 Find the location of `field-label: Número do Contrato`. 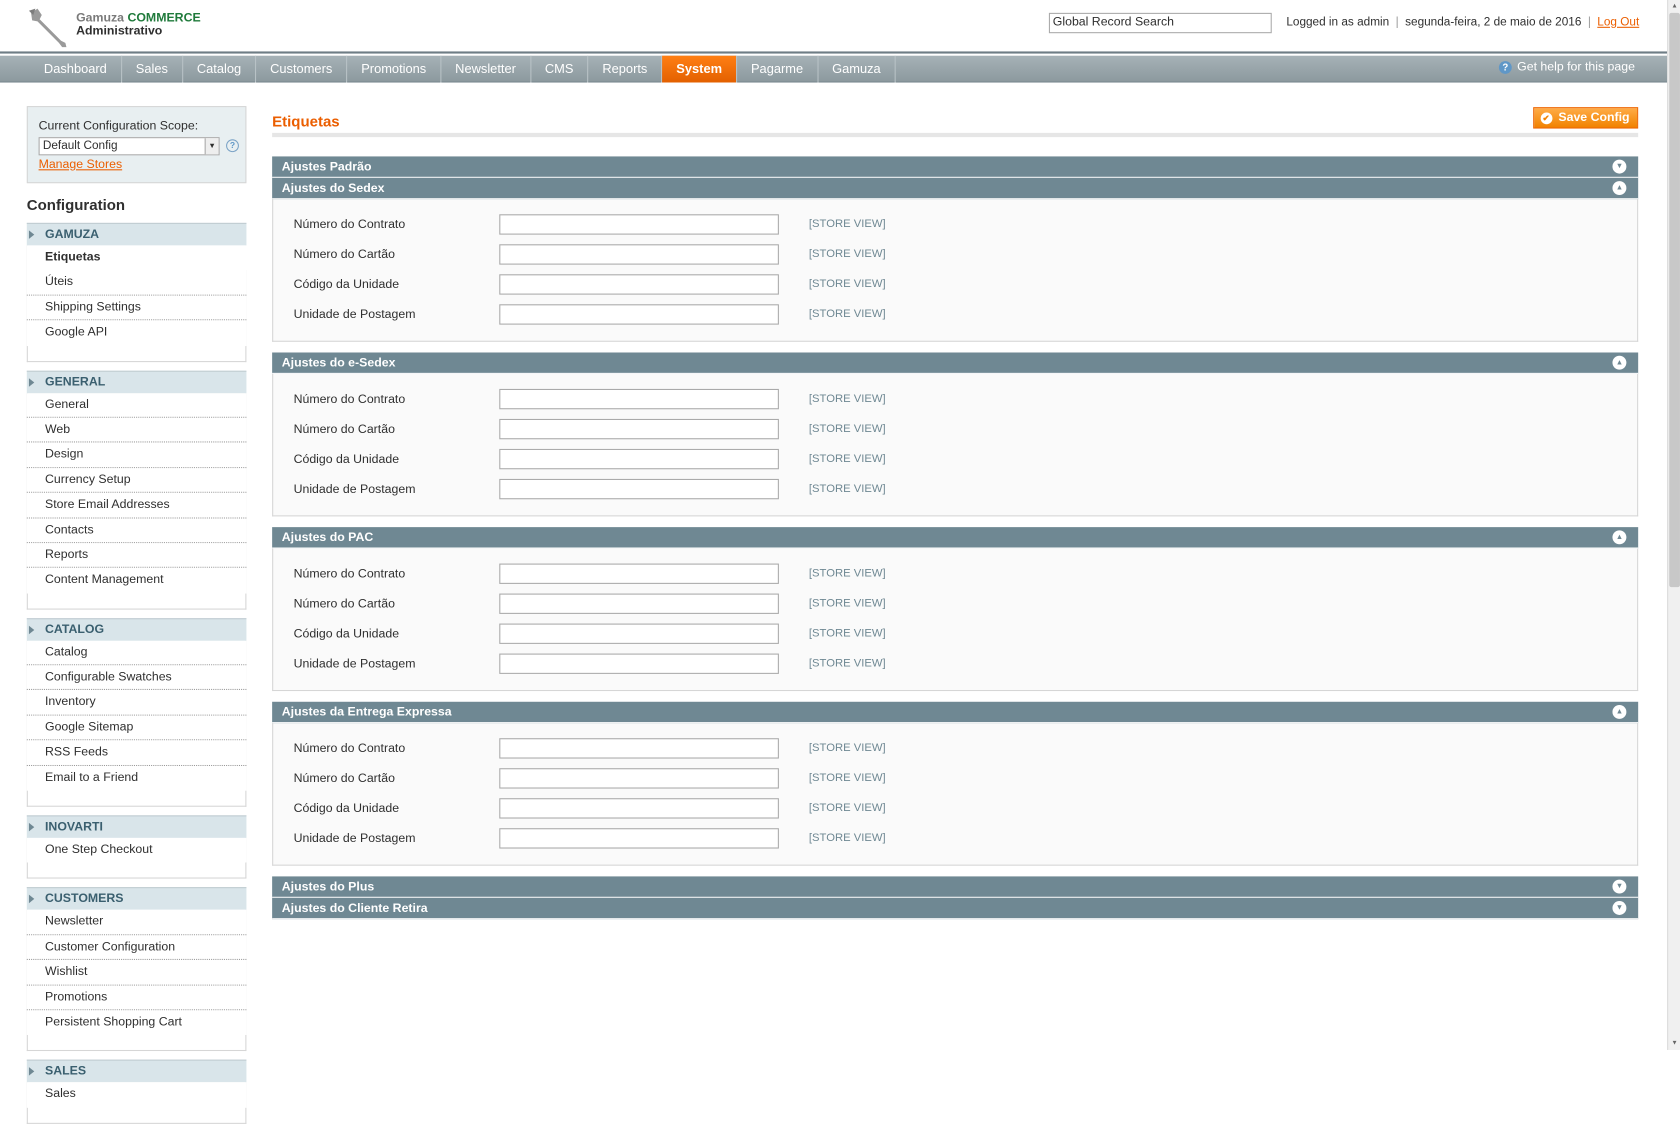

field-label: Número do Contrato is located at coordinates (349, 400).